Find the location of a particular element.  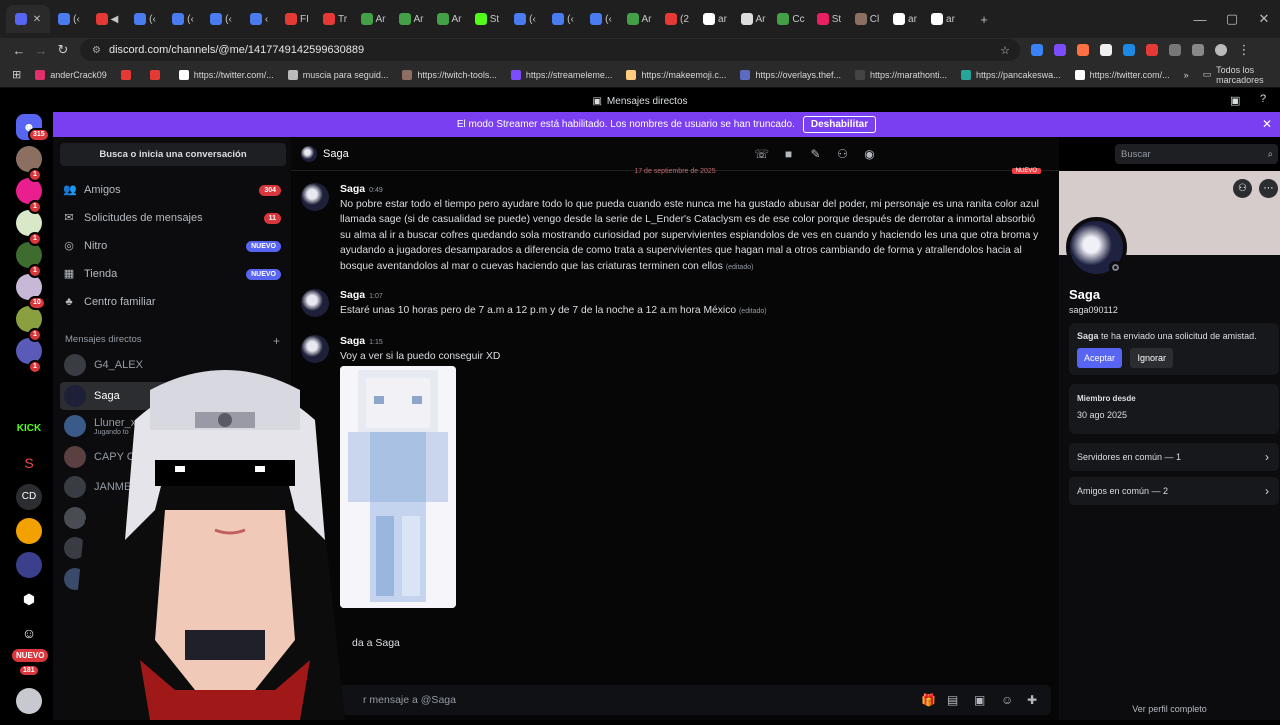

pin-icon: ✎ is located at coordinates (815, 154).